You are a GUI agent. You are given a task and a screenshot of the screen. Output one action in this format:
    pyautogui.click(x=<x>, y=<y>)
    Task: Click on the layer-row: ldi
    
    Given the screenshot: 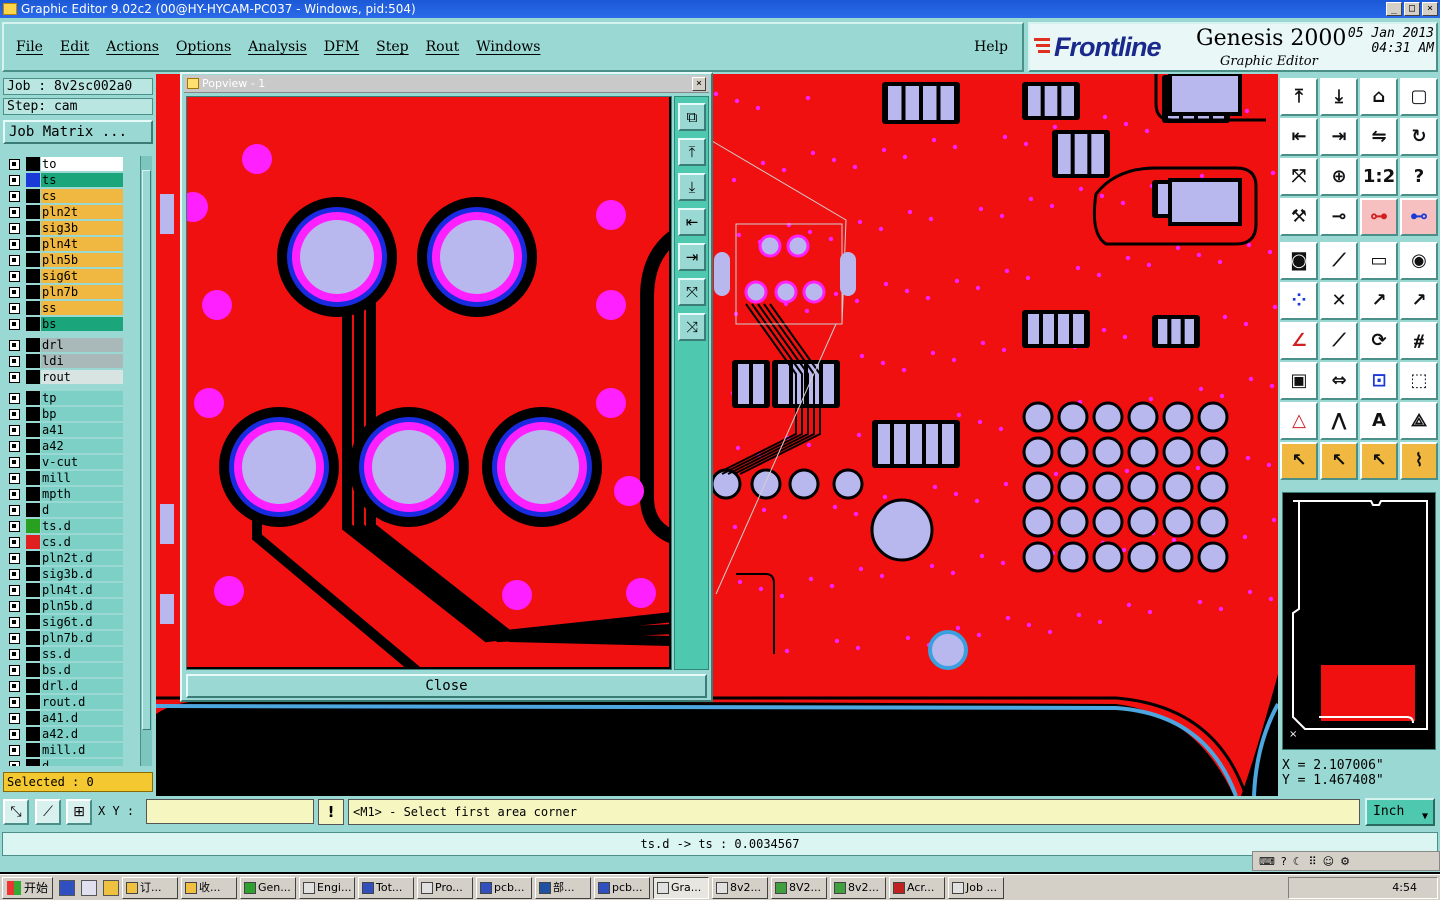 What is the action you would take?
    pyautogui.click(x=71, y=361)
    